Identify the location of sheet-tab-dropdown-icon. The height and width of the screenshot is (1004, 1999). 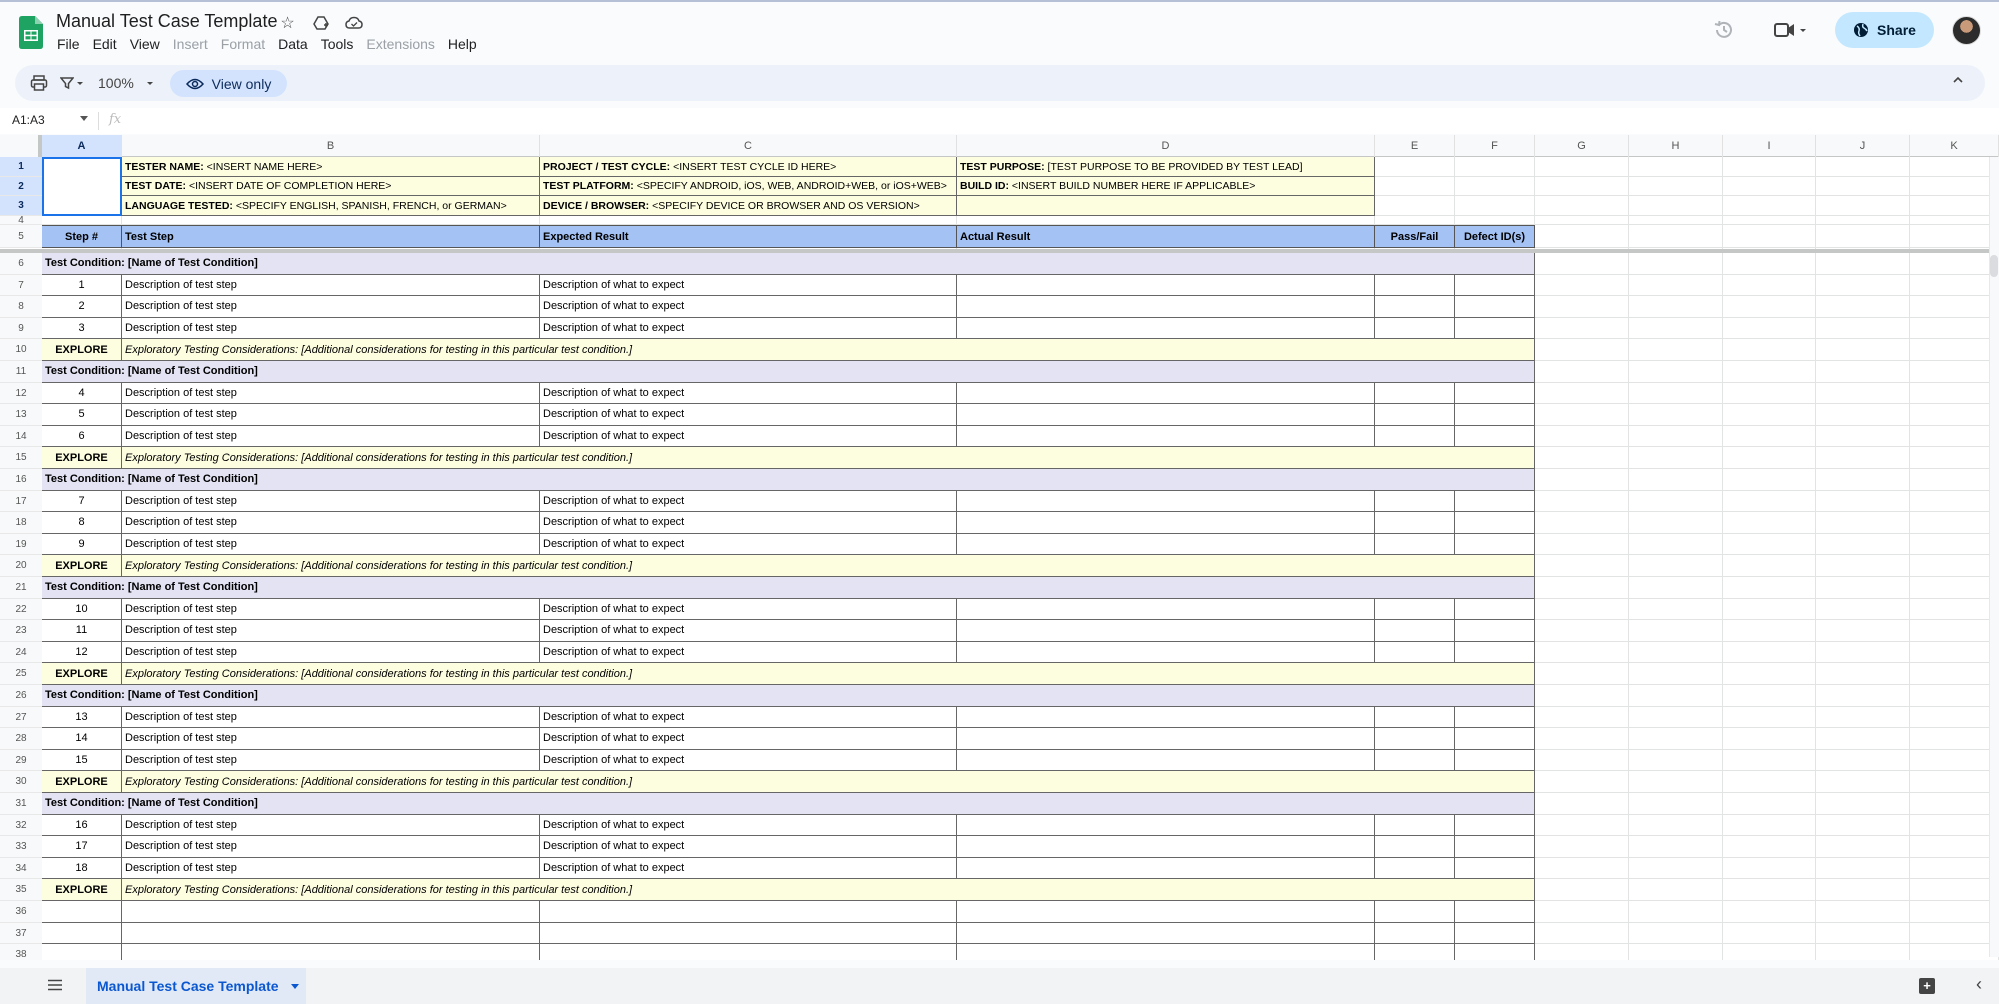
(294, 986).